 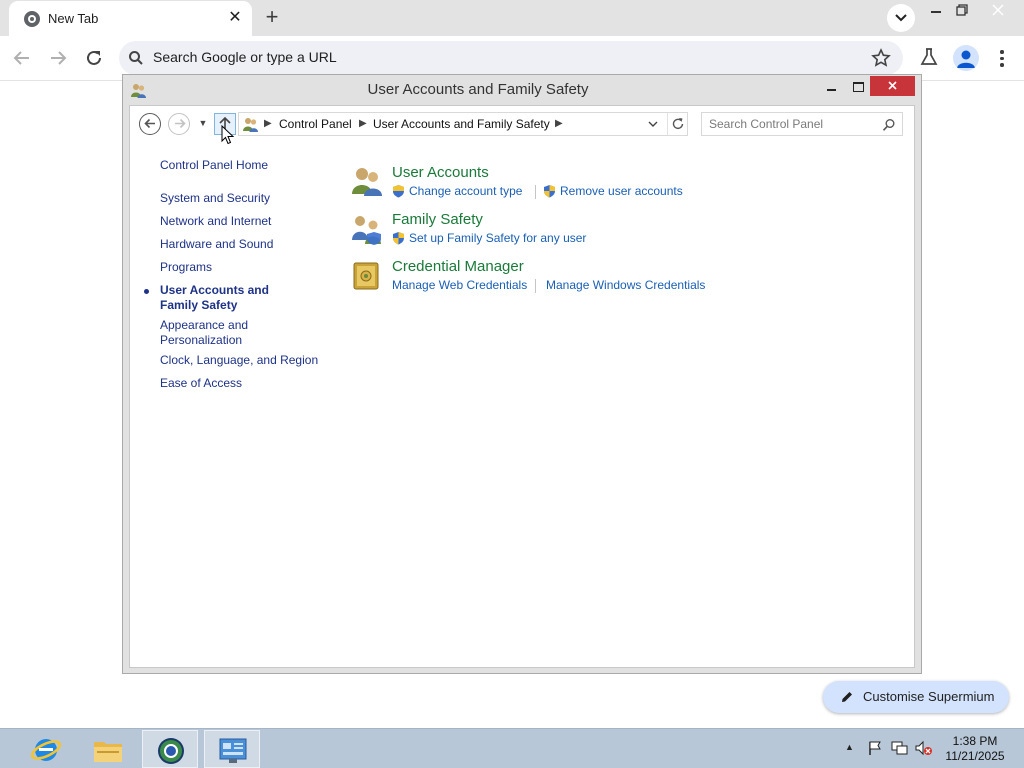 I want to click on address-history-dropdown, so click(x=653, y=125).